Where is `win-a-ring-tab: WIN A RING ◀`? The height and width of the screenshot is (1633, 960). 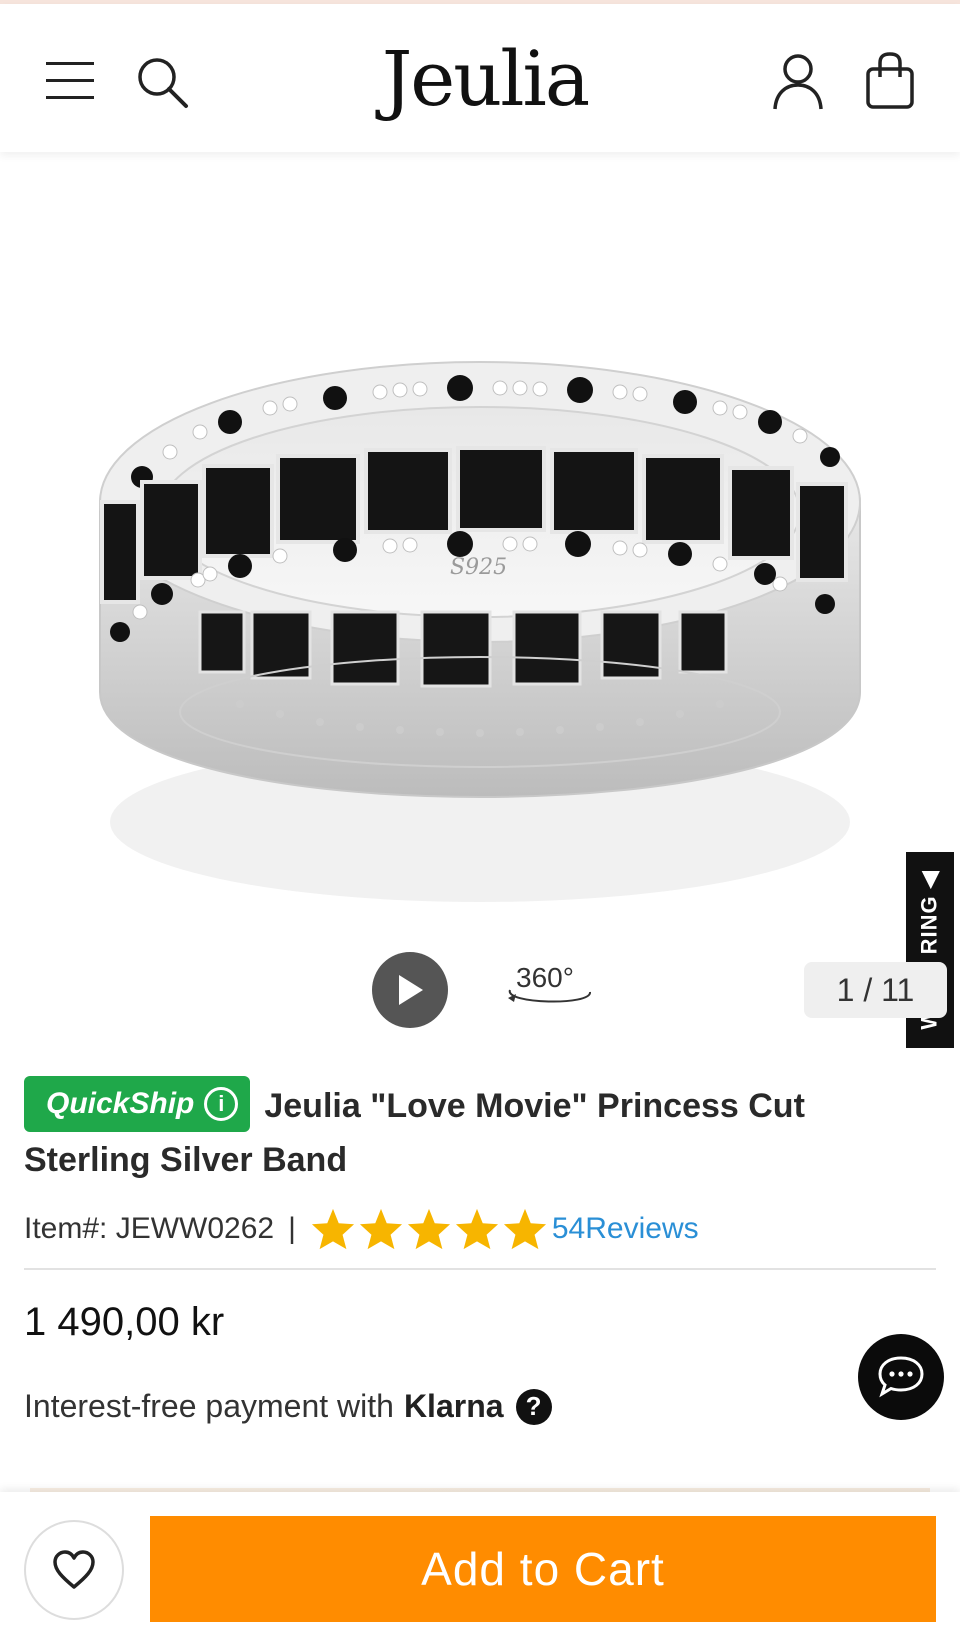 win-a-ring-tab: WIN A RING ◀ is located at coordinates (930, 950).